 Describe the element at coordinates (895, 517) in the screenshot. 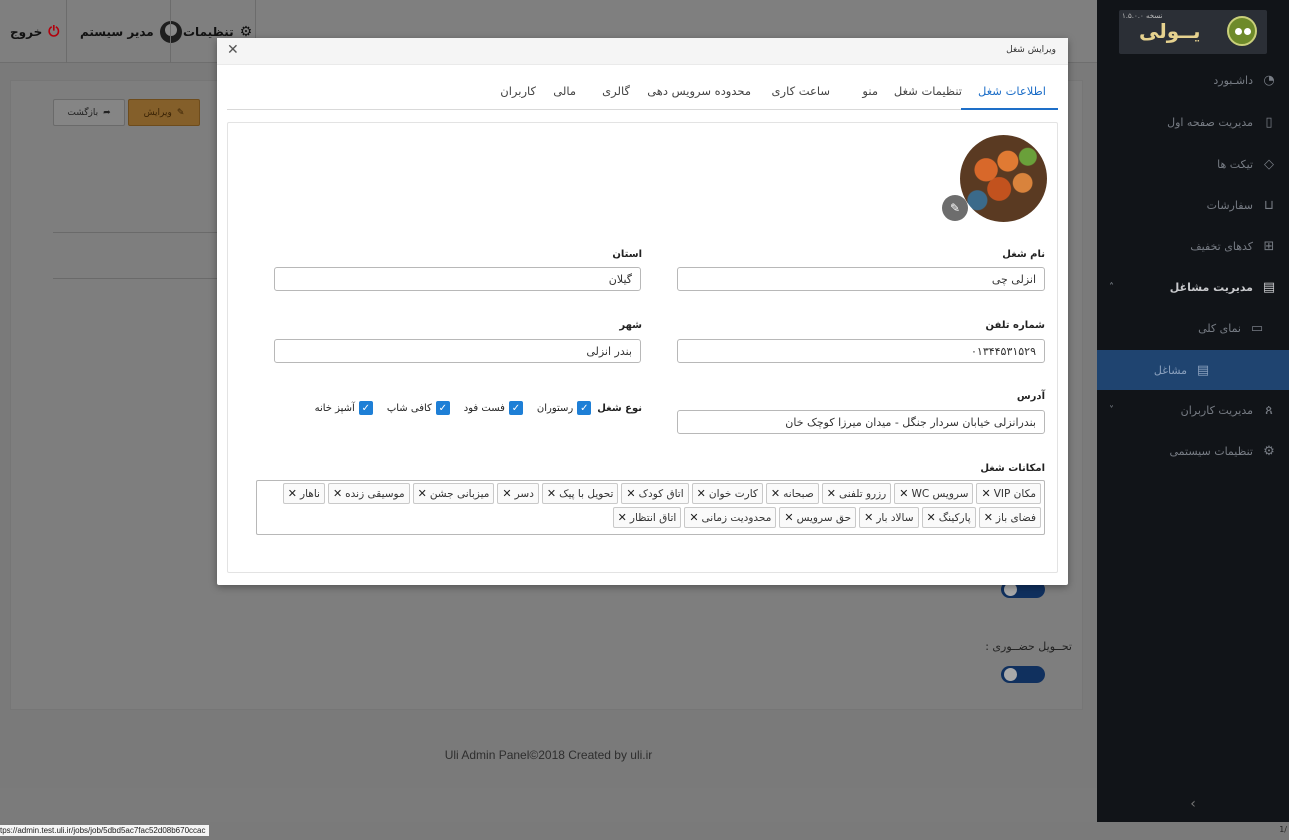

I see `feature-tag-label: سالاد بار` at that location.